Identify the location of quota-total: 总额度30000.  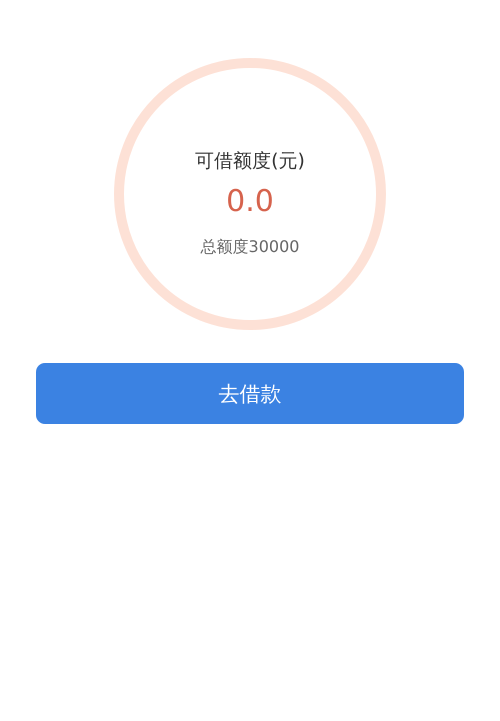
(250, 247).